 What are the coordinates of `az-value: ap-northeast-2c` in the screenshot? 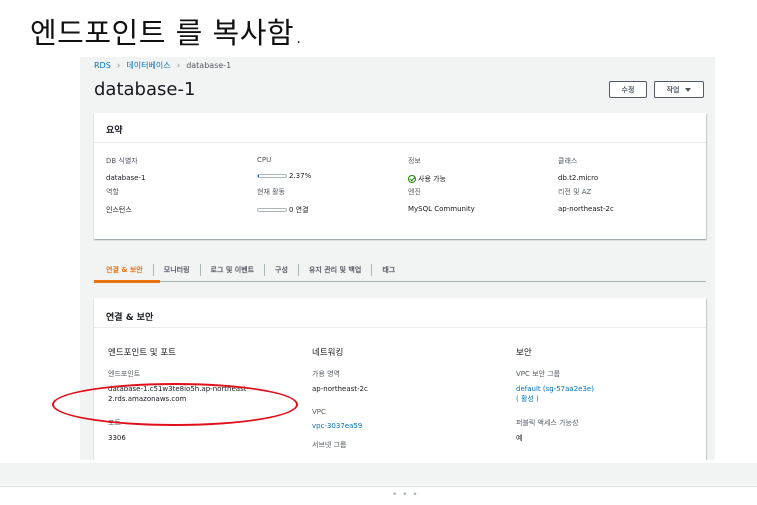 It's located at (340, 389).